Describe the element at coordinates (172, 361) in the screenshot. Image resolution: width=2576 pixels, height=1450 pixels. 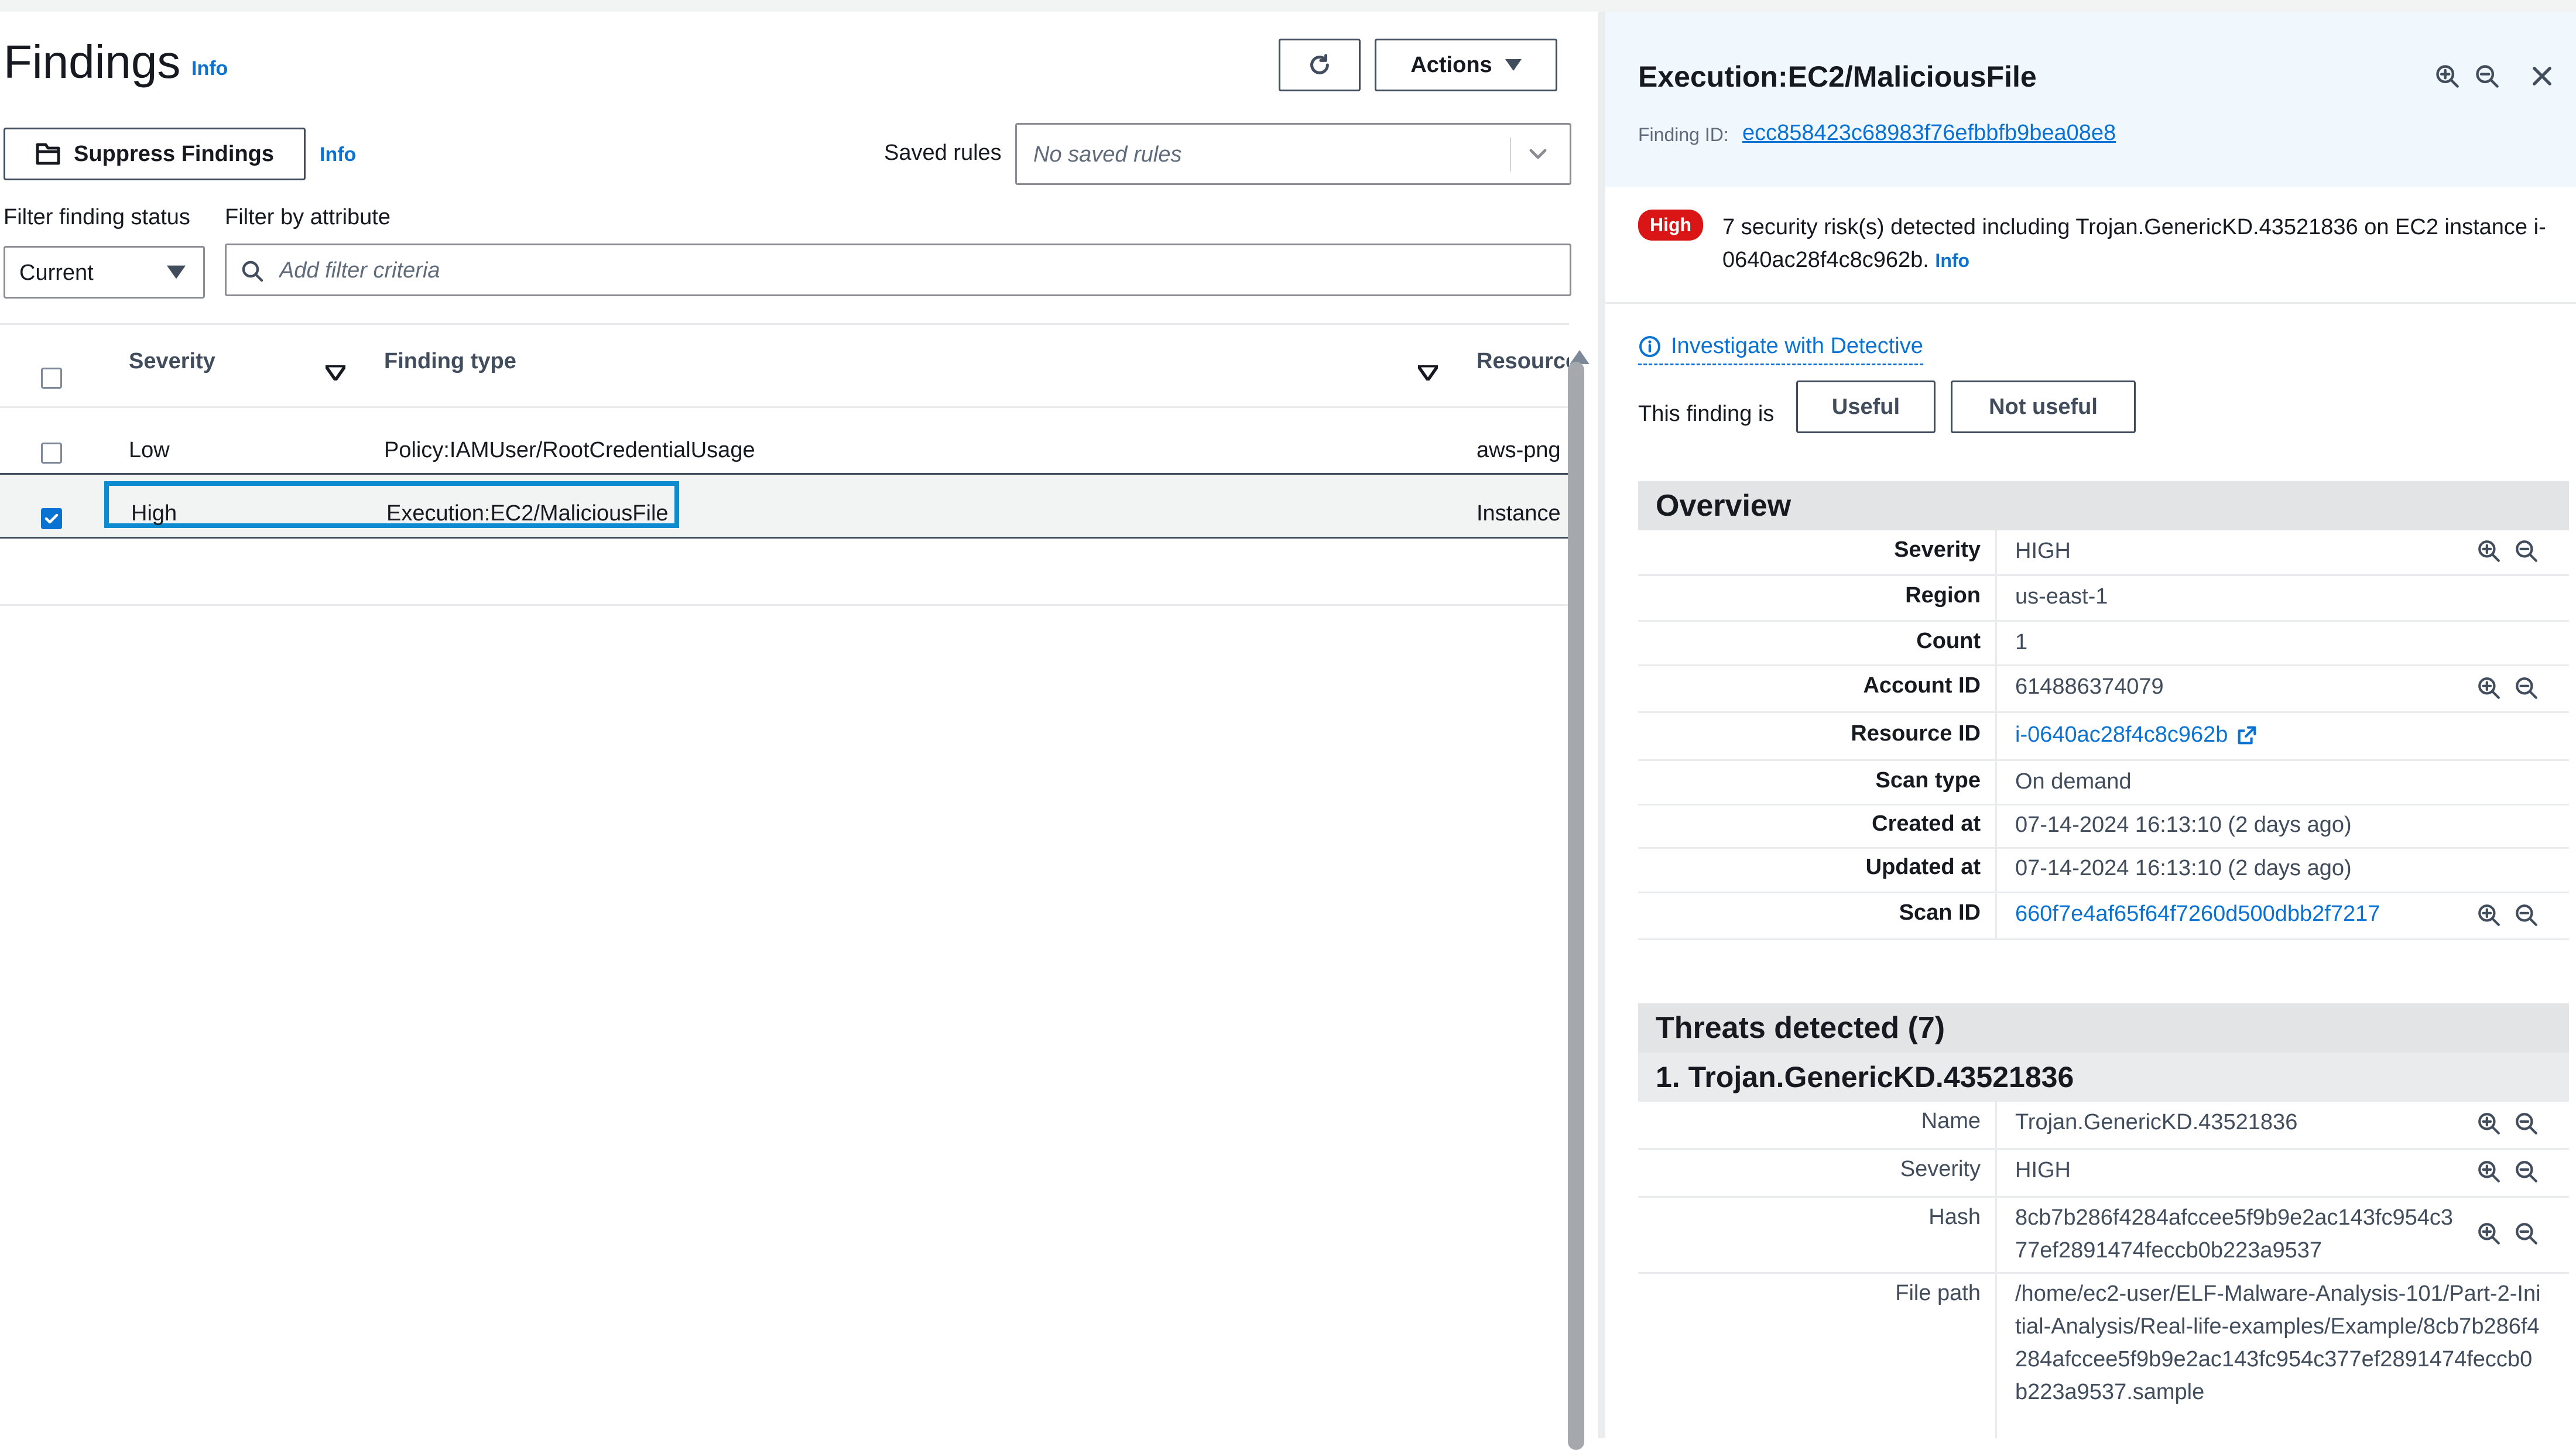
I see `column-header-severity: Severity` at that location.